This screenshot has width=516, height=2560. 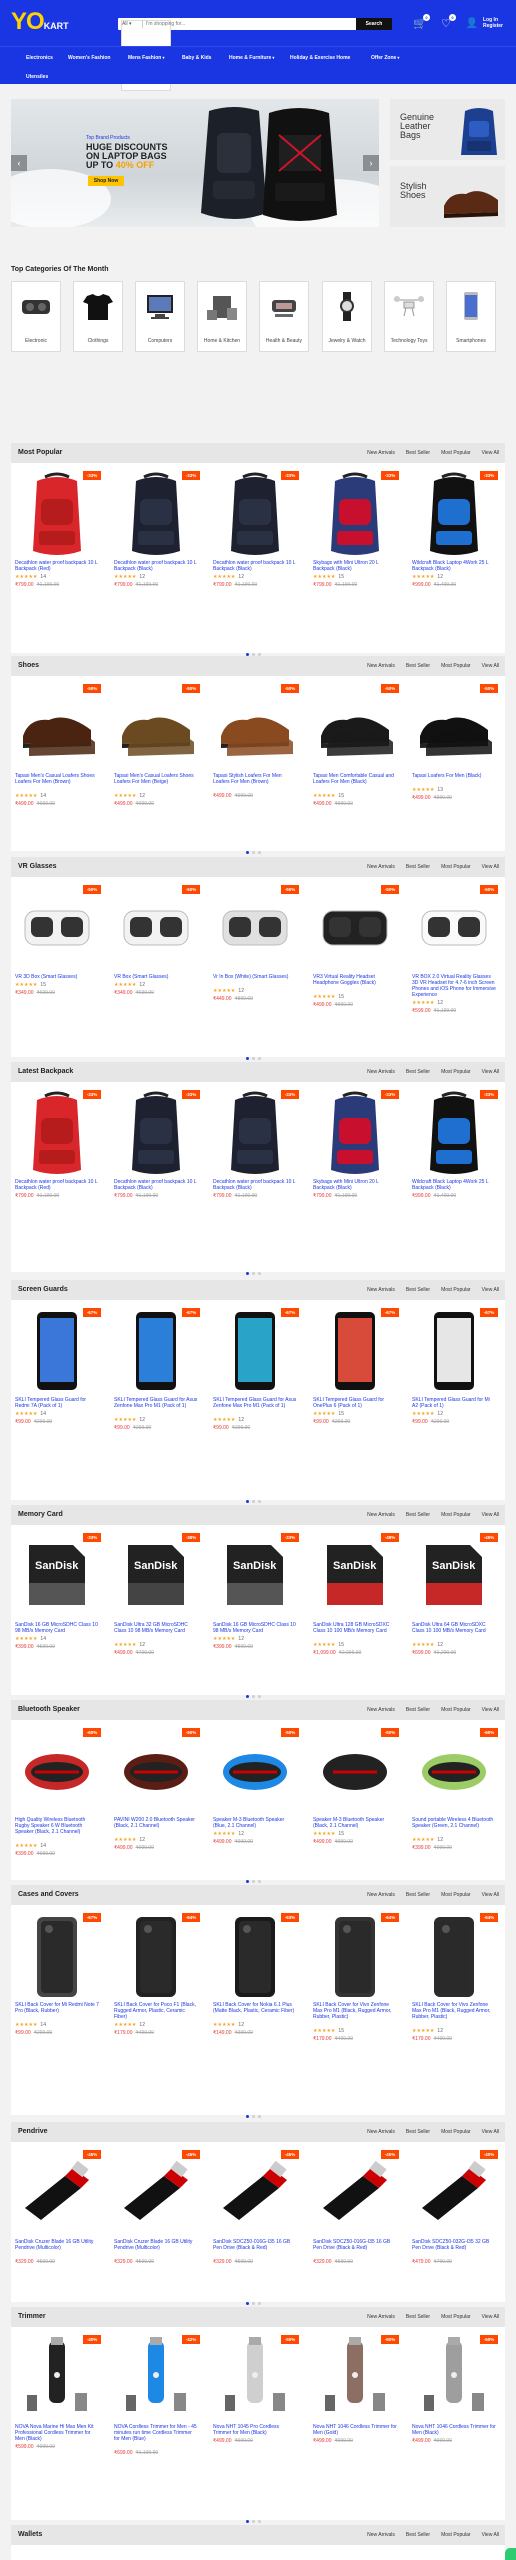 I want to click on side-banner-bags: Genuine Leather Bags, so click(x=447, y=129).